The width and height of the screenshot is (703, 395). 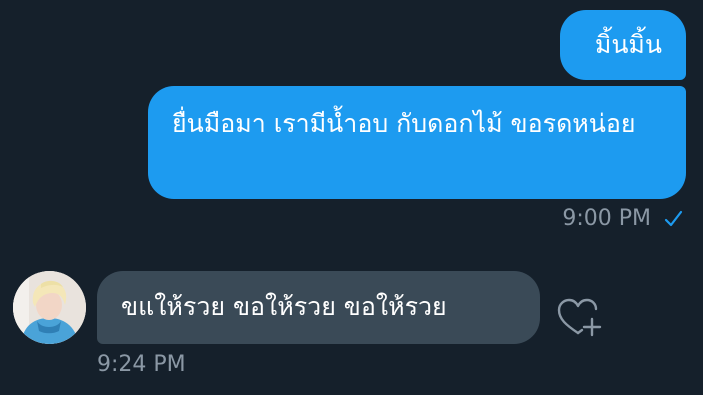 What do you see at coordinates (606, 218) in the screenshot?
I see `timestamp: 9:00 PM` at bounding box center [606, 218].